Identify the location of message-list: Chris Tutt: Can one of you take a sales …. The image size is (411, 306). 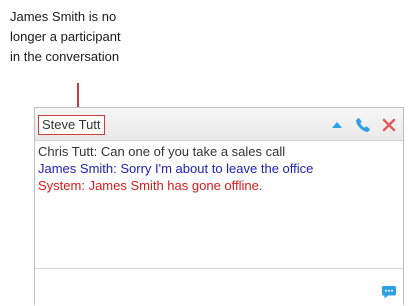
(220, 168).